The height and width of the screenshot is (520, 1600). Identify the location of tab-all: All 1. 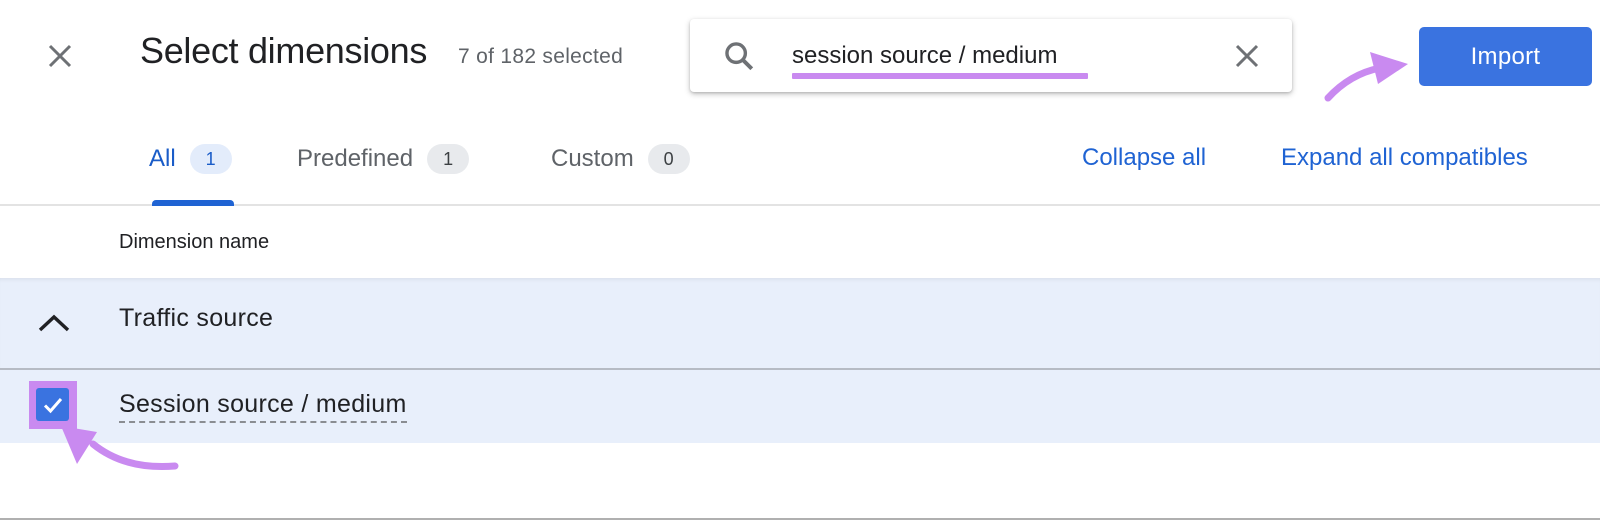
(190, 159).